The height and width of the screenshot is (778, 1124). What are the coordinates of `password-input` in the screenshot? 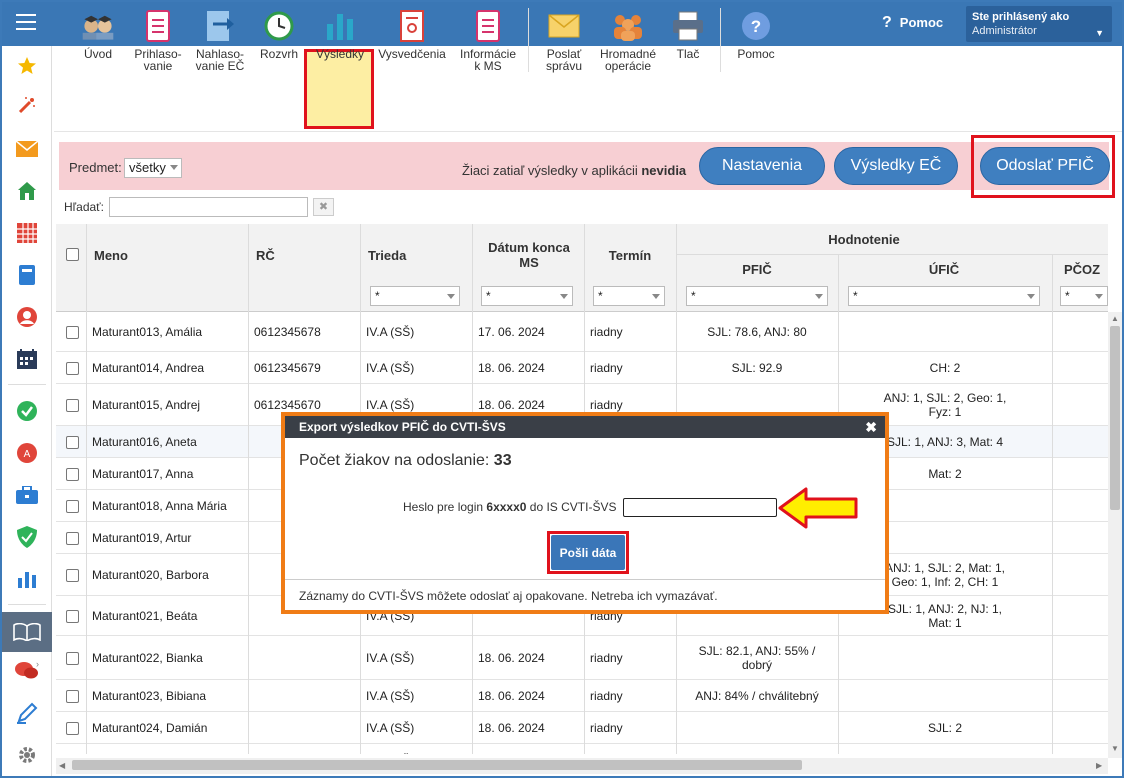 It's located at (700, 507).